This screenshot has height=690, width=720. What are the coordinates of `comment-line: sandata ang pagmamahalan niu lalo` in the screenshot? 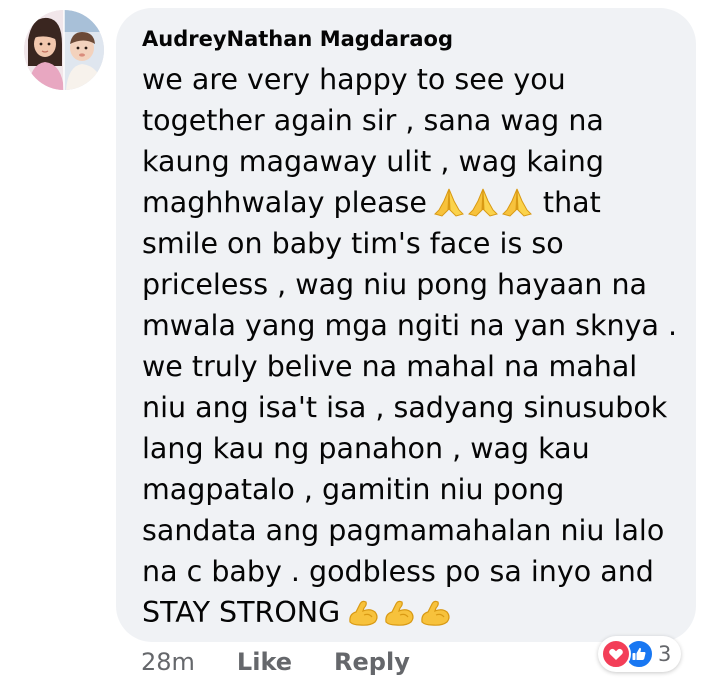 It's located at (403, 530).